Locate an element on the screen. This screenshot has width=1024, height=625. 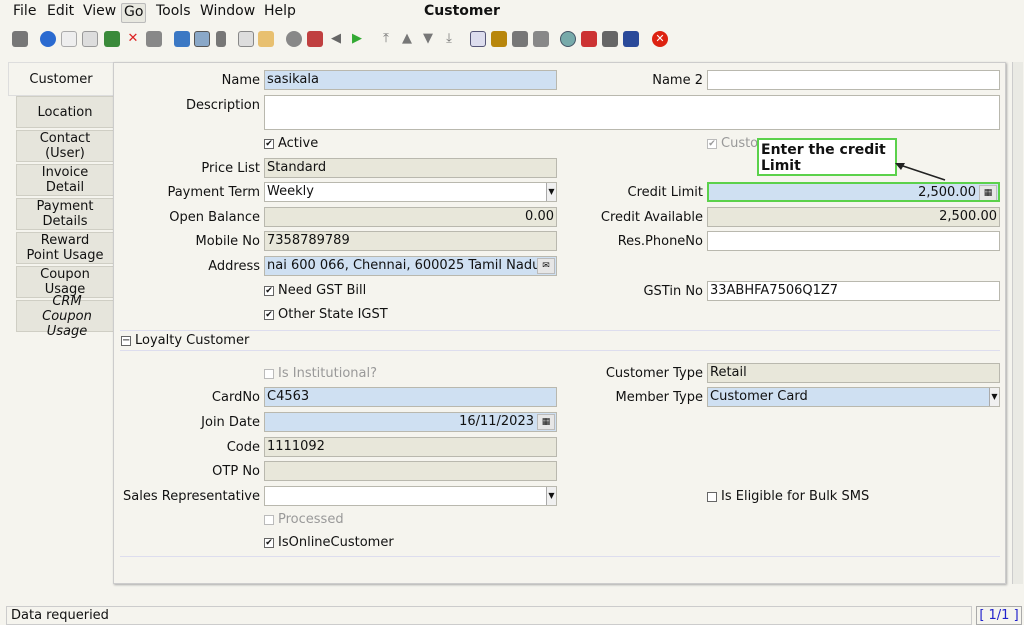
tab-crm-coupon-usage: CRM Coupon Usage is located at coordinates (65, 316).